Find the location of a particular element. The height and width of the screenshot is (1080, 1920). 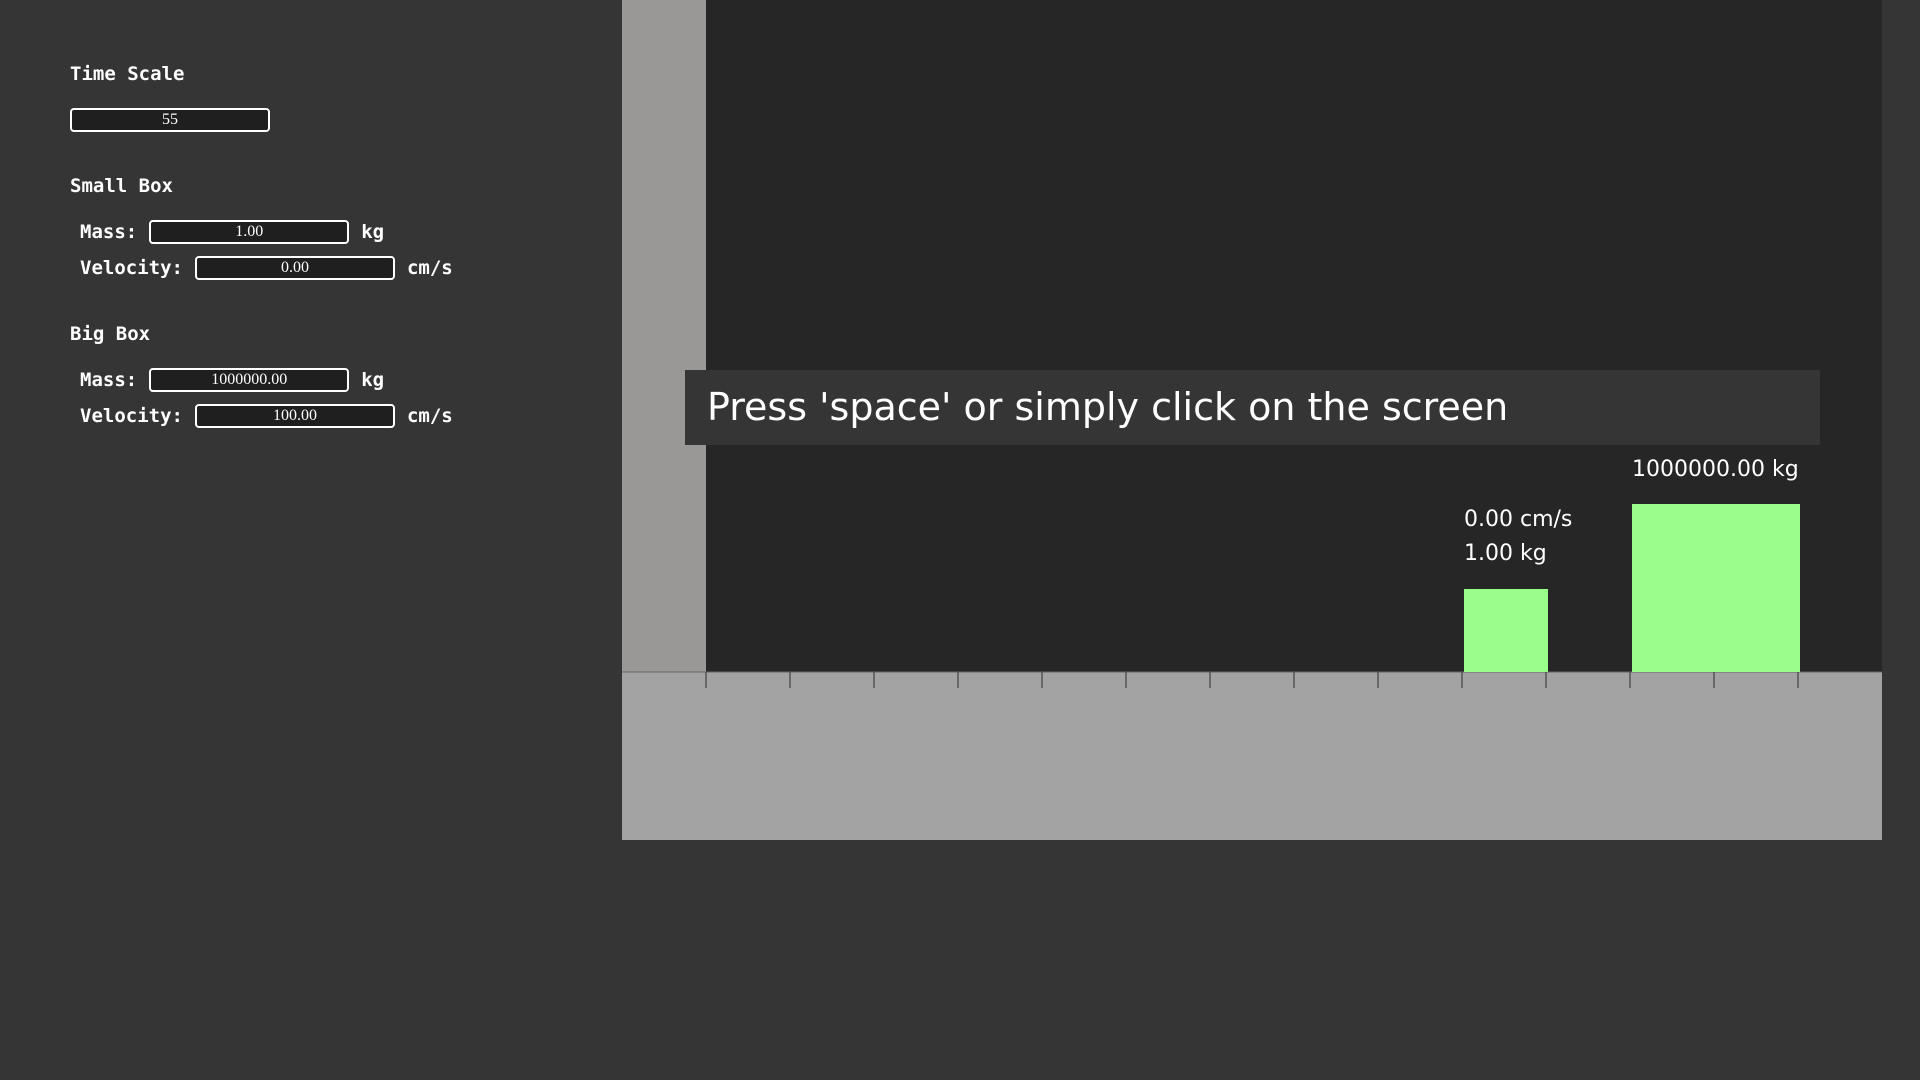

big-box-mass-row: Mass: kg is located at coordinates (232, 380).